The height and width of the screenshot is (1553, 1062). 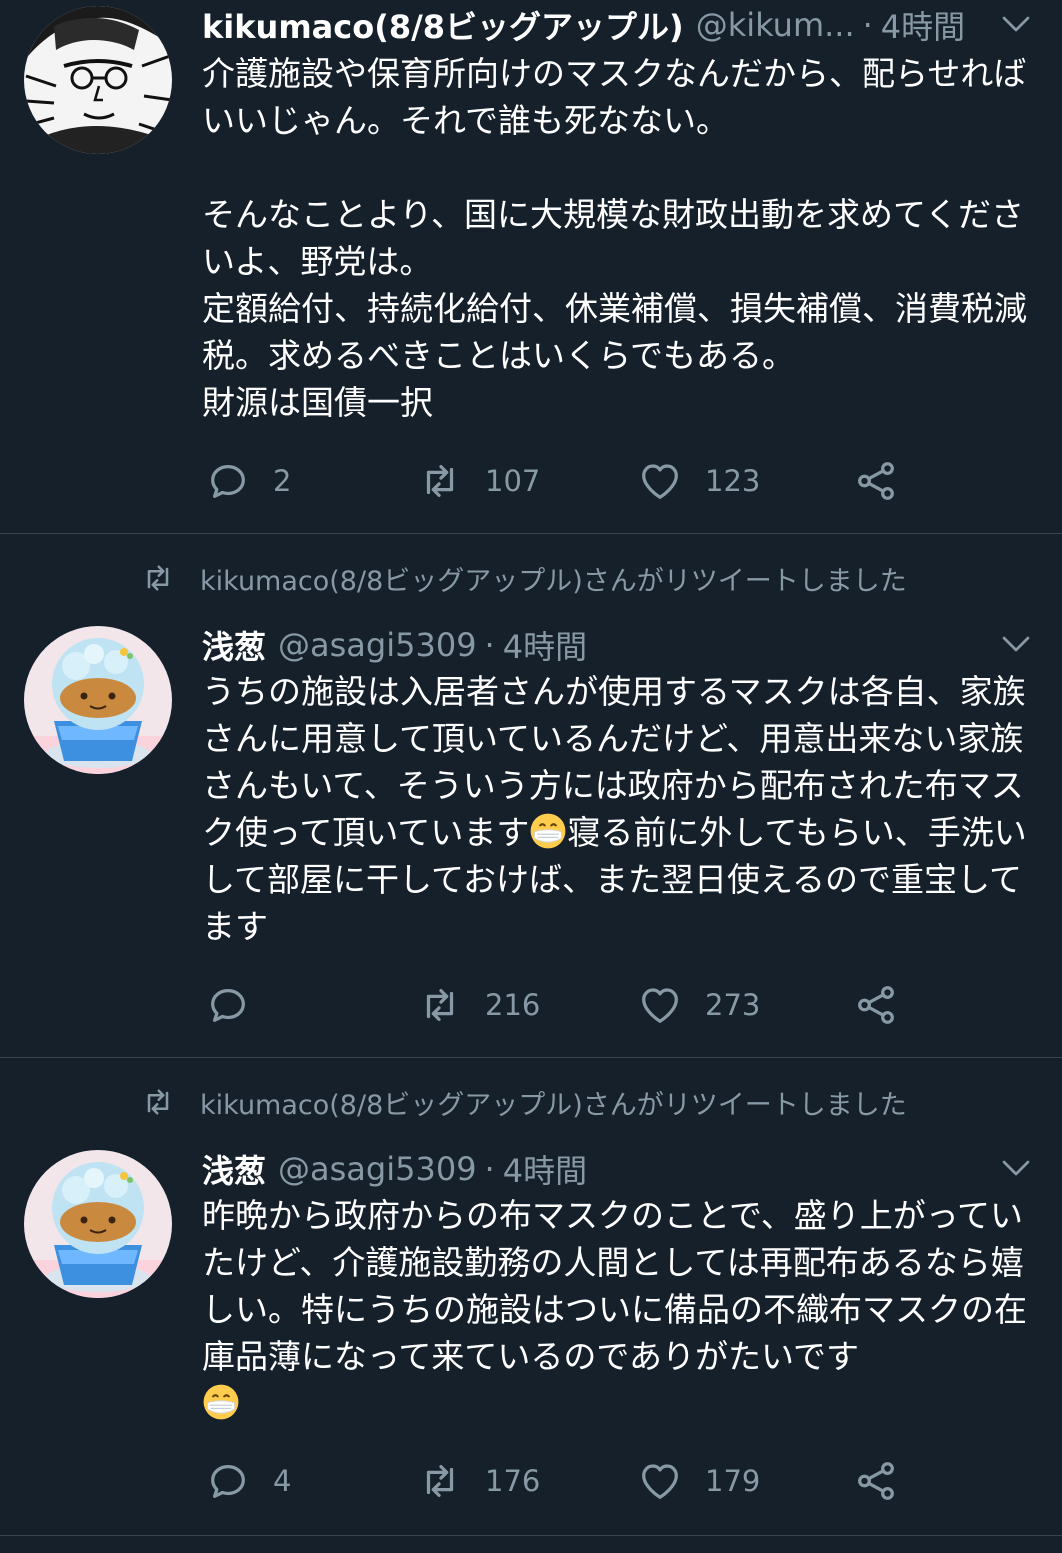 I want to click on retweet-count: 107, so click(x=513, y=481).